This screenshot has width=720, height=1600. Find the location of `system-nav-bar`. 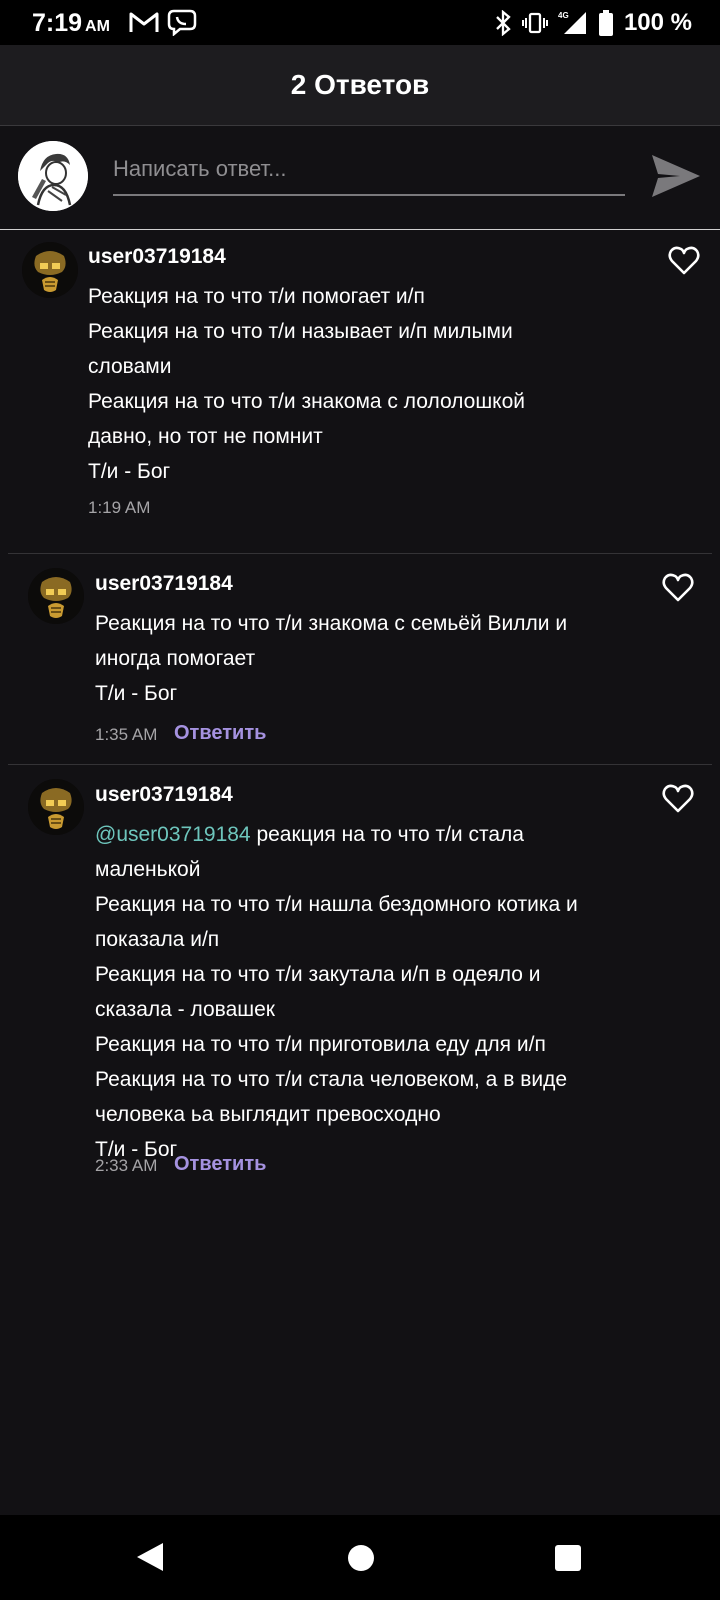

system-nav-bar is located at coordinates (360, 1557).